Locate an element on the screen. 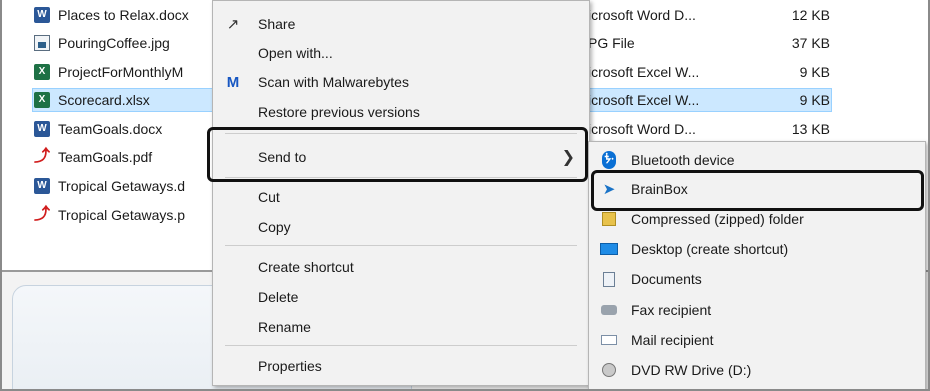 This screenshot has width=930, height=391. file-row: PouringCoffee.jpg is located at coordinates (102, 43).